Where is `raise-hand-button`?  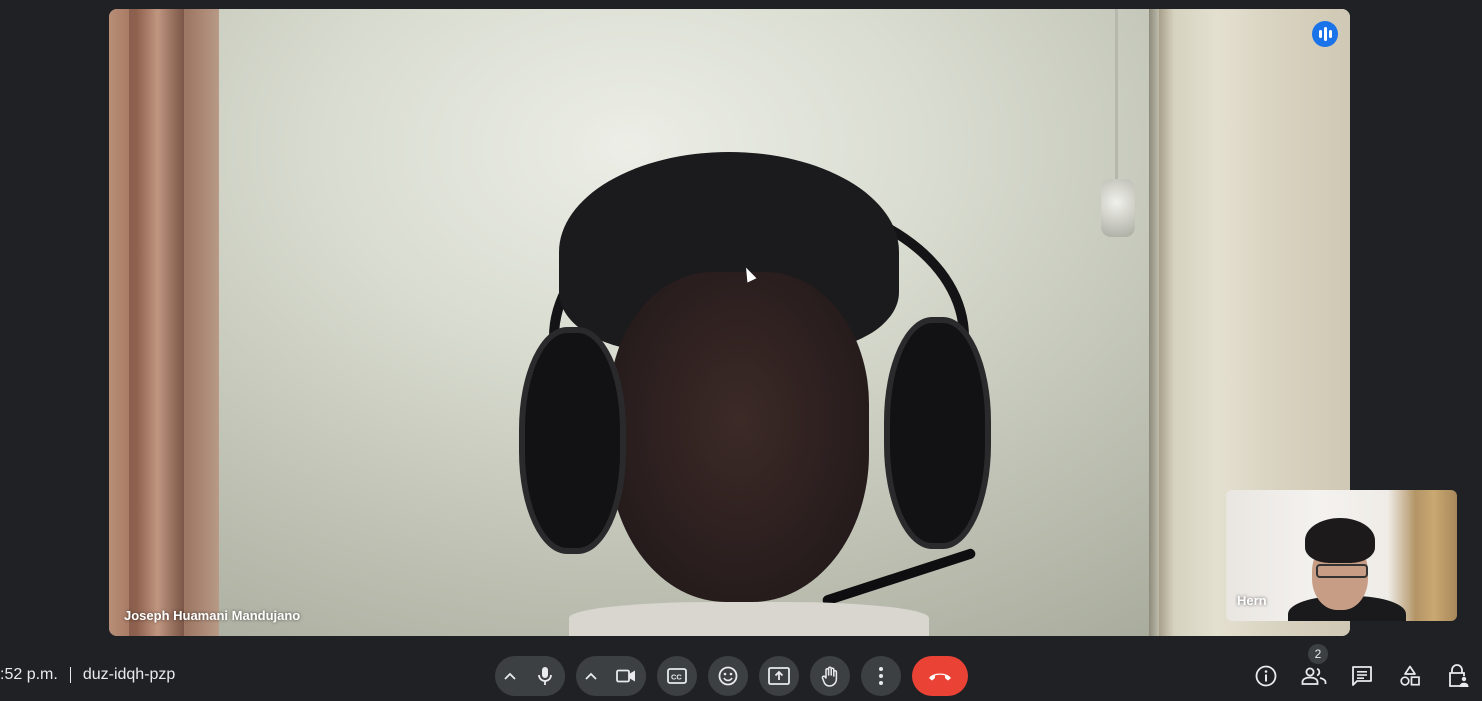
raise-hand-button is located at coordinates (830, 676).